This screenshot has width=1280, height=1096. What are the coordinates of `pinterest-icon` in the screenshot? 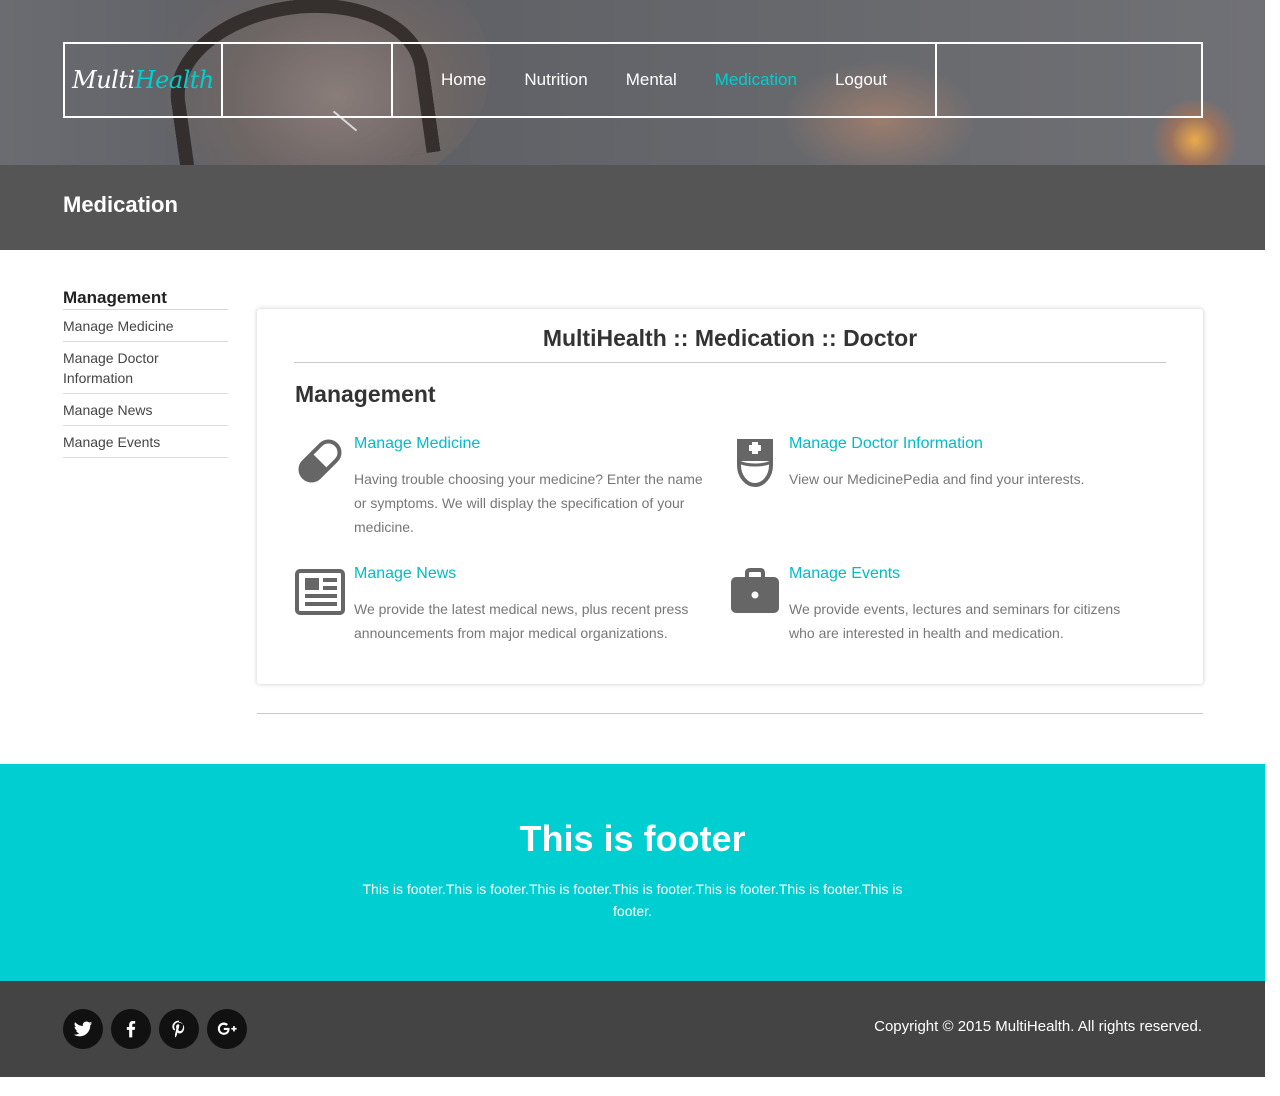 It's located at (178, 1029).